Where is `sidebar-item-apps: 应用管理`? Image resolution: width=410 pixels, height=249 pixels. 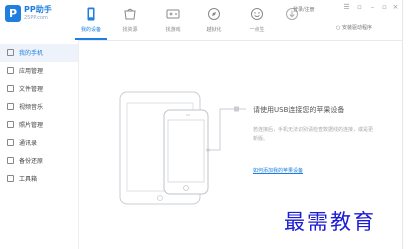 sidebar-item-apps: 应用管理 is located at coordinates (39, 71).